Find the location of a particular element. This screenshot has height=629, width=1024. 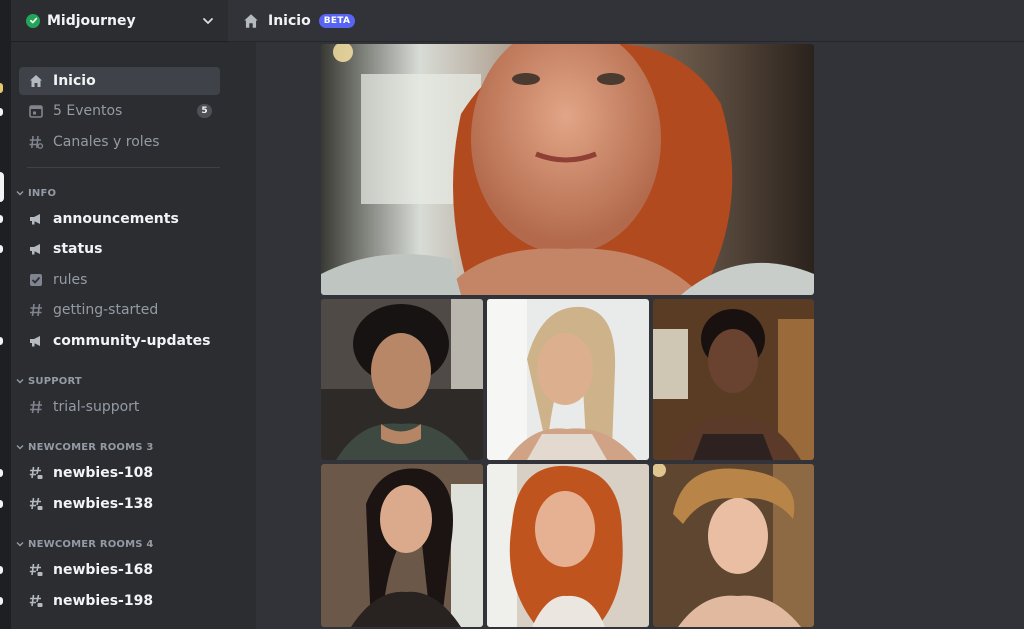

category-info: INFO is located at coordinates (35, 193).